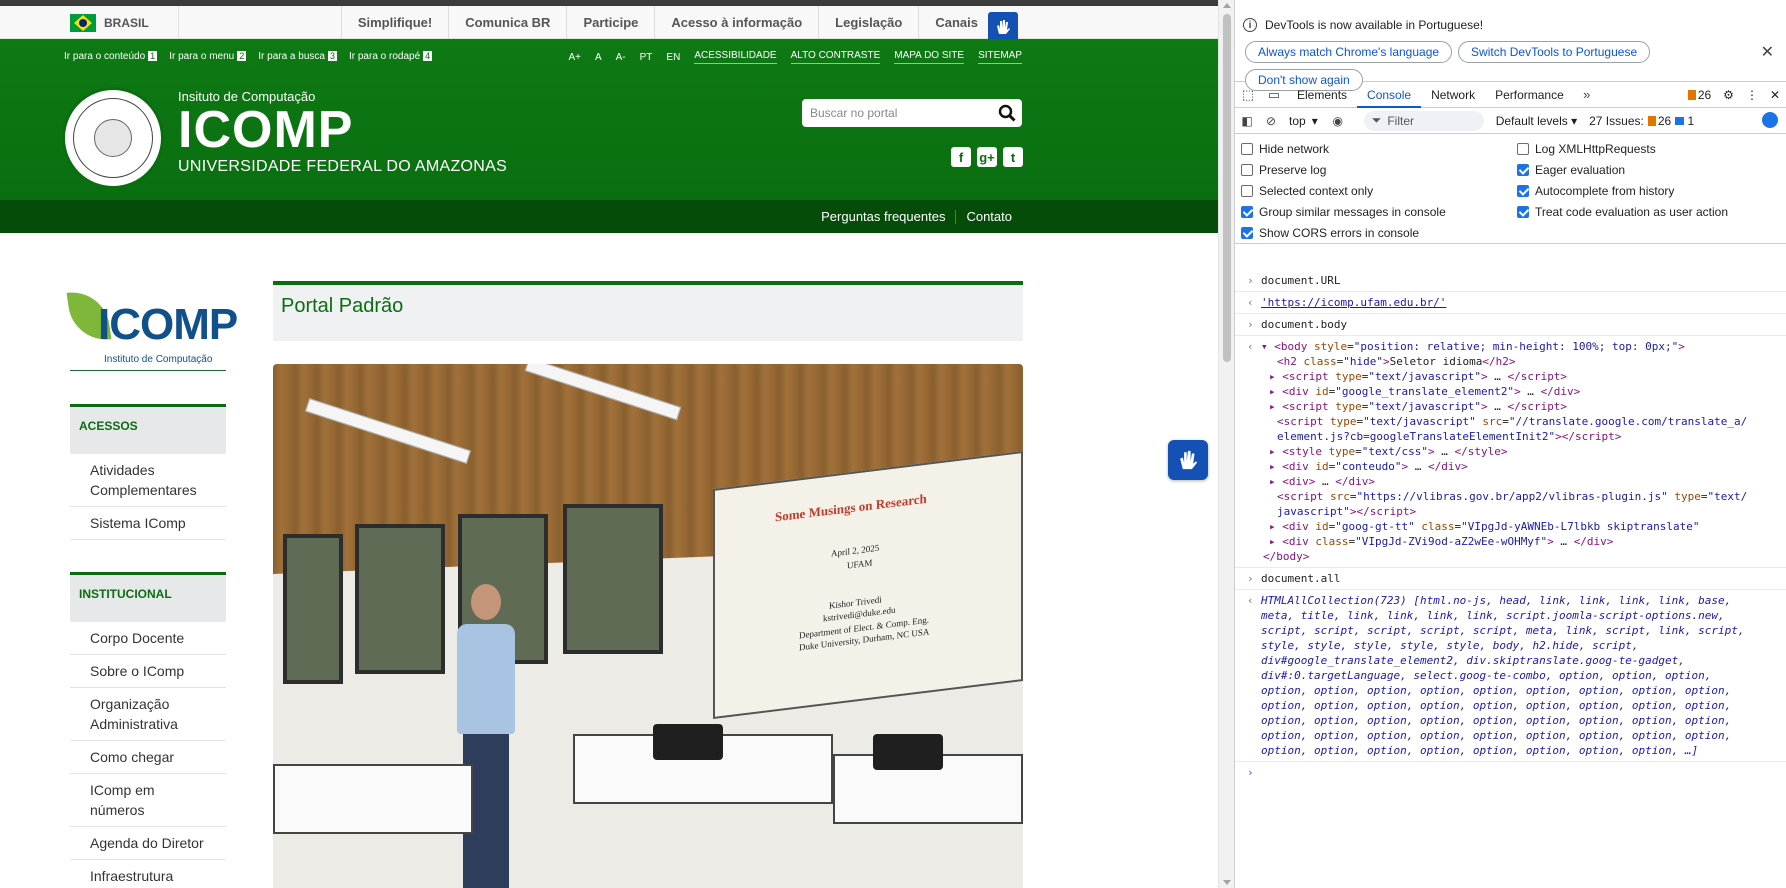 This screenshot has width=1786, height=888. What do you see at coordinates (1227, 882) in the screenshot?
I see `scroll-down-icon` at bounding box center [1227, 882].